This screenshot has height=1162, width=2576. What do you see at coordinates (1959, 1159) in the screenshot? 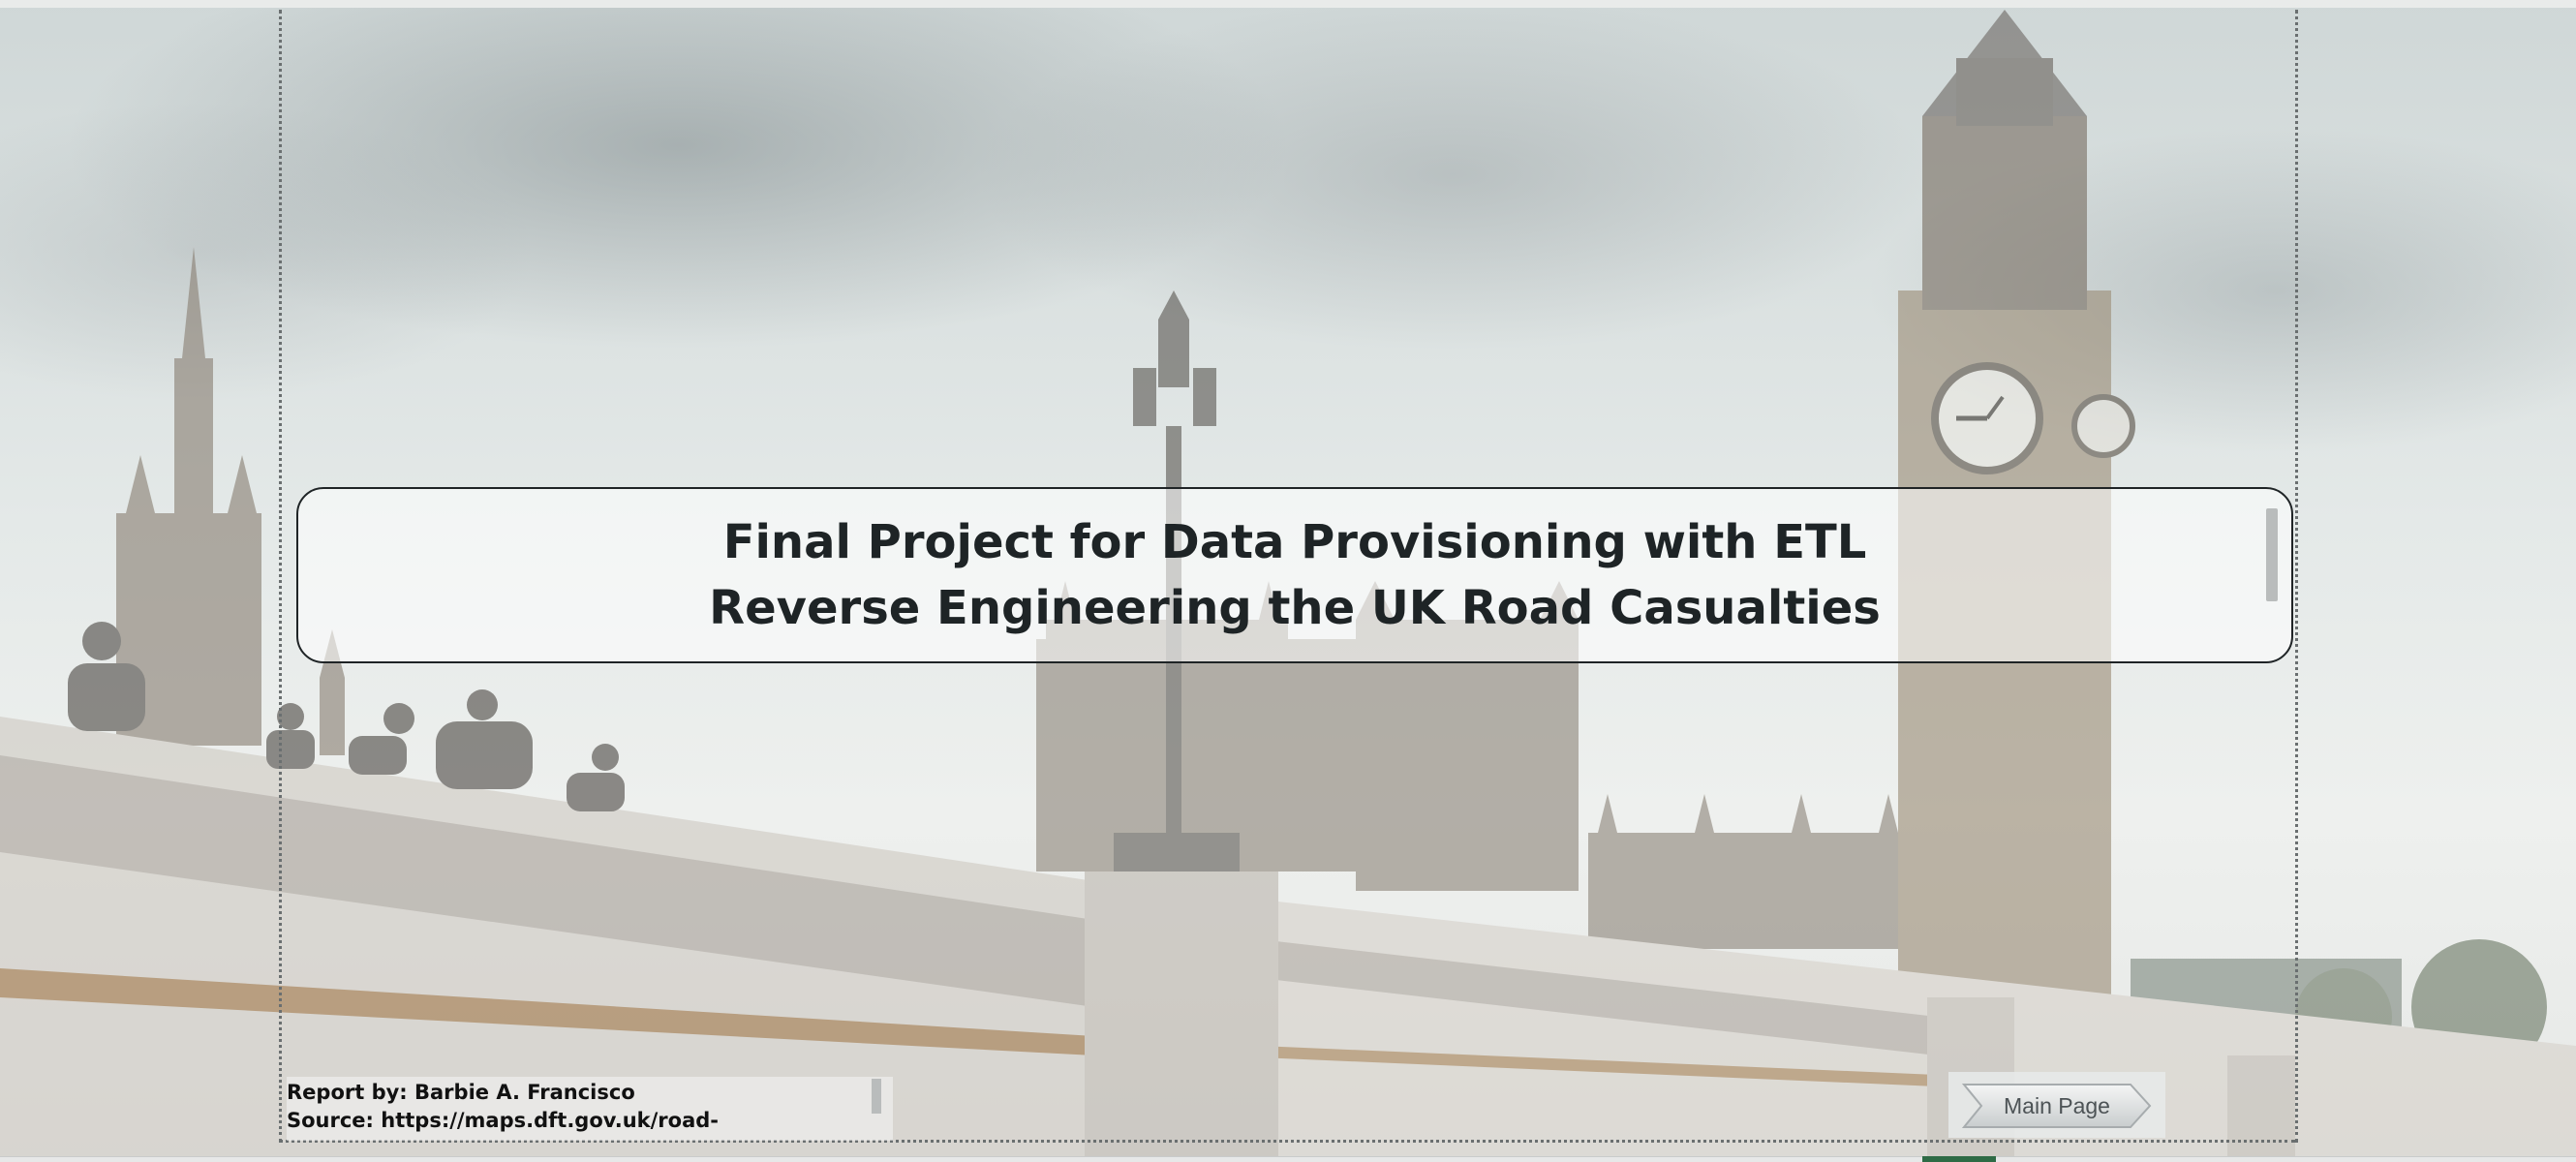
I see `active-sheet-indicator` at bounding box center [1959, 1159].